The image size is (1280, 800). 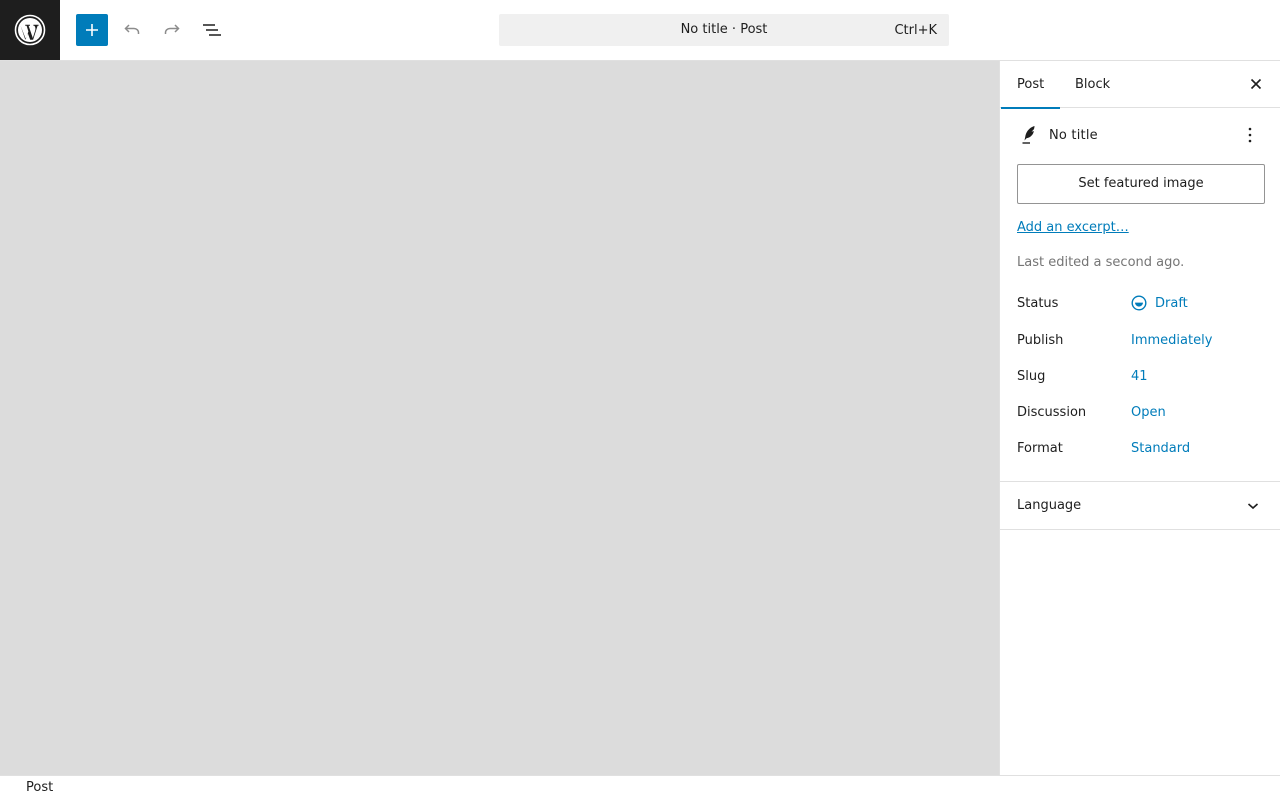 I want to click on more-vertical-icon, so click(x=1250, y=135).